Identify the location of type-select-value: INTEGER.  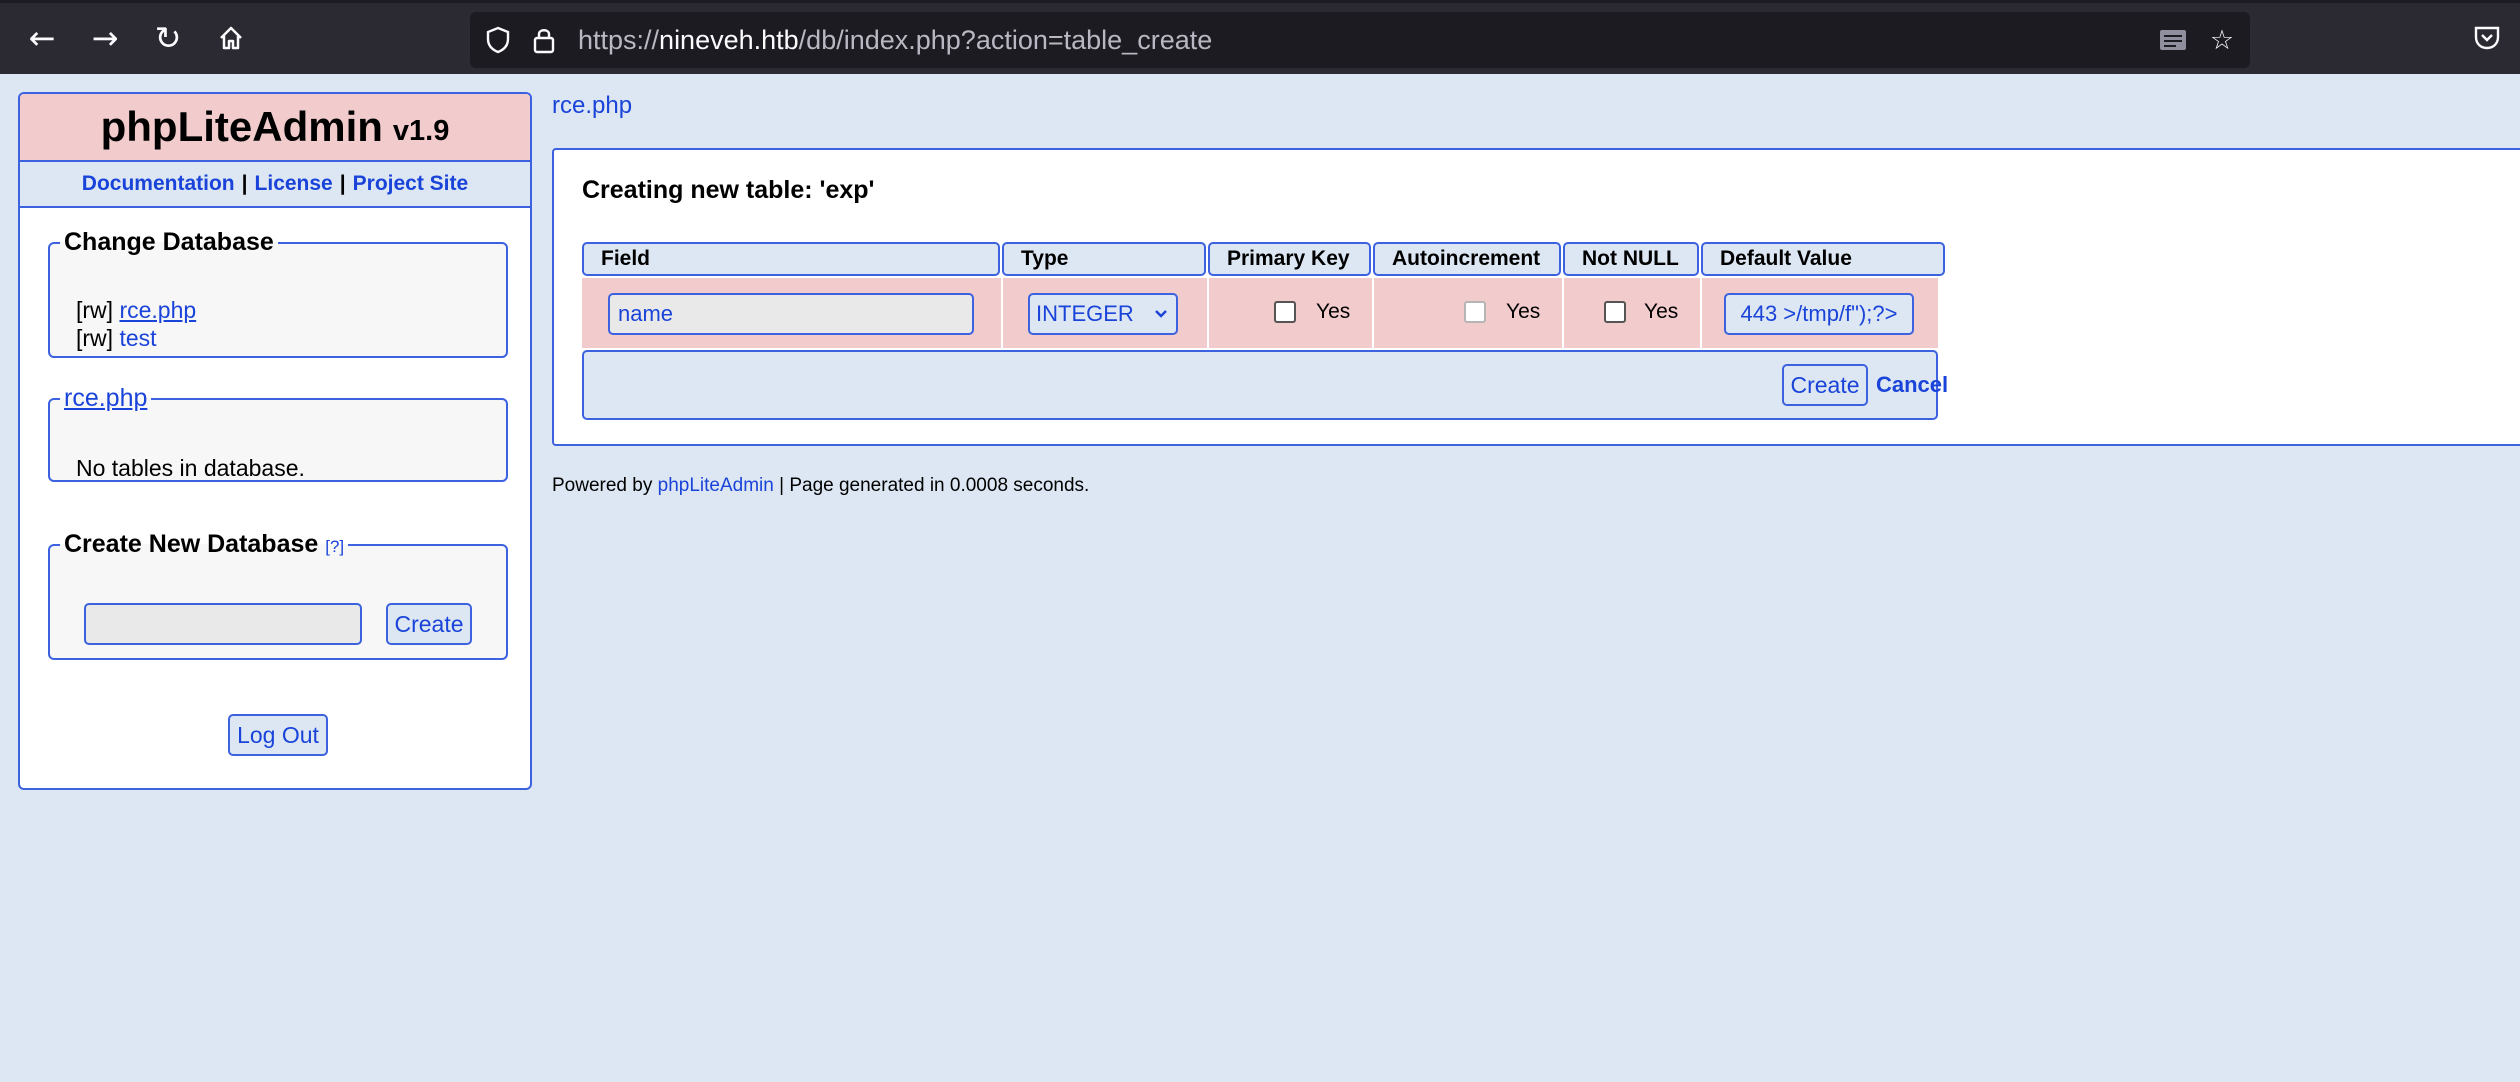
(1085, 313).